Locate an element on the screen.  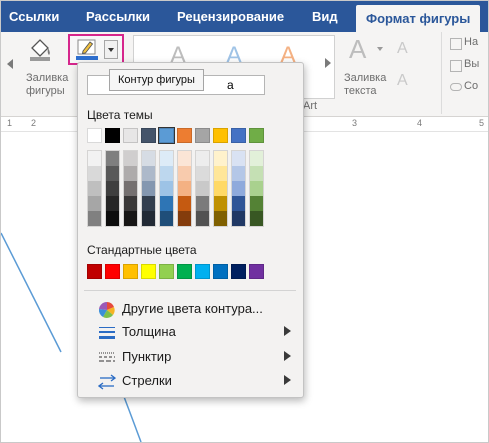
gallery-scroll-icon is located at coordinates (328, 63).